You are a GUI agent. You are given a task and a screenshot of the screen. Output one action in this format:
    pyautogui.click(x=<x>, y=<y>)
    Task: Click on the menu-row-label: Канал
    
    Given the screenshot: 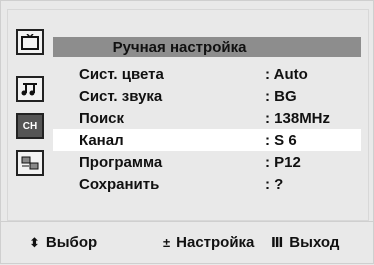 What is the action you would take?
    pyautogui.click(x=101, y=140)
    